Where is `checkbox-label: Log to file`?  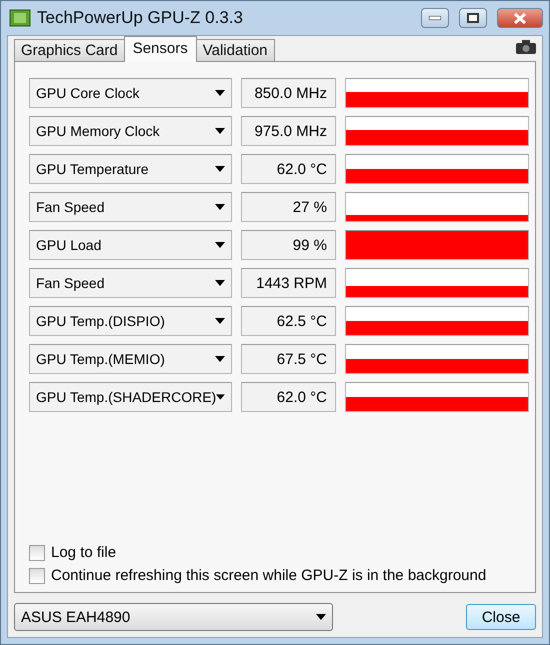 checkbox-label: Log to file is located at coordinates (83, 552).